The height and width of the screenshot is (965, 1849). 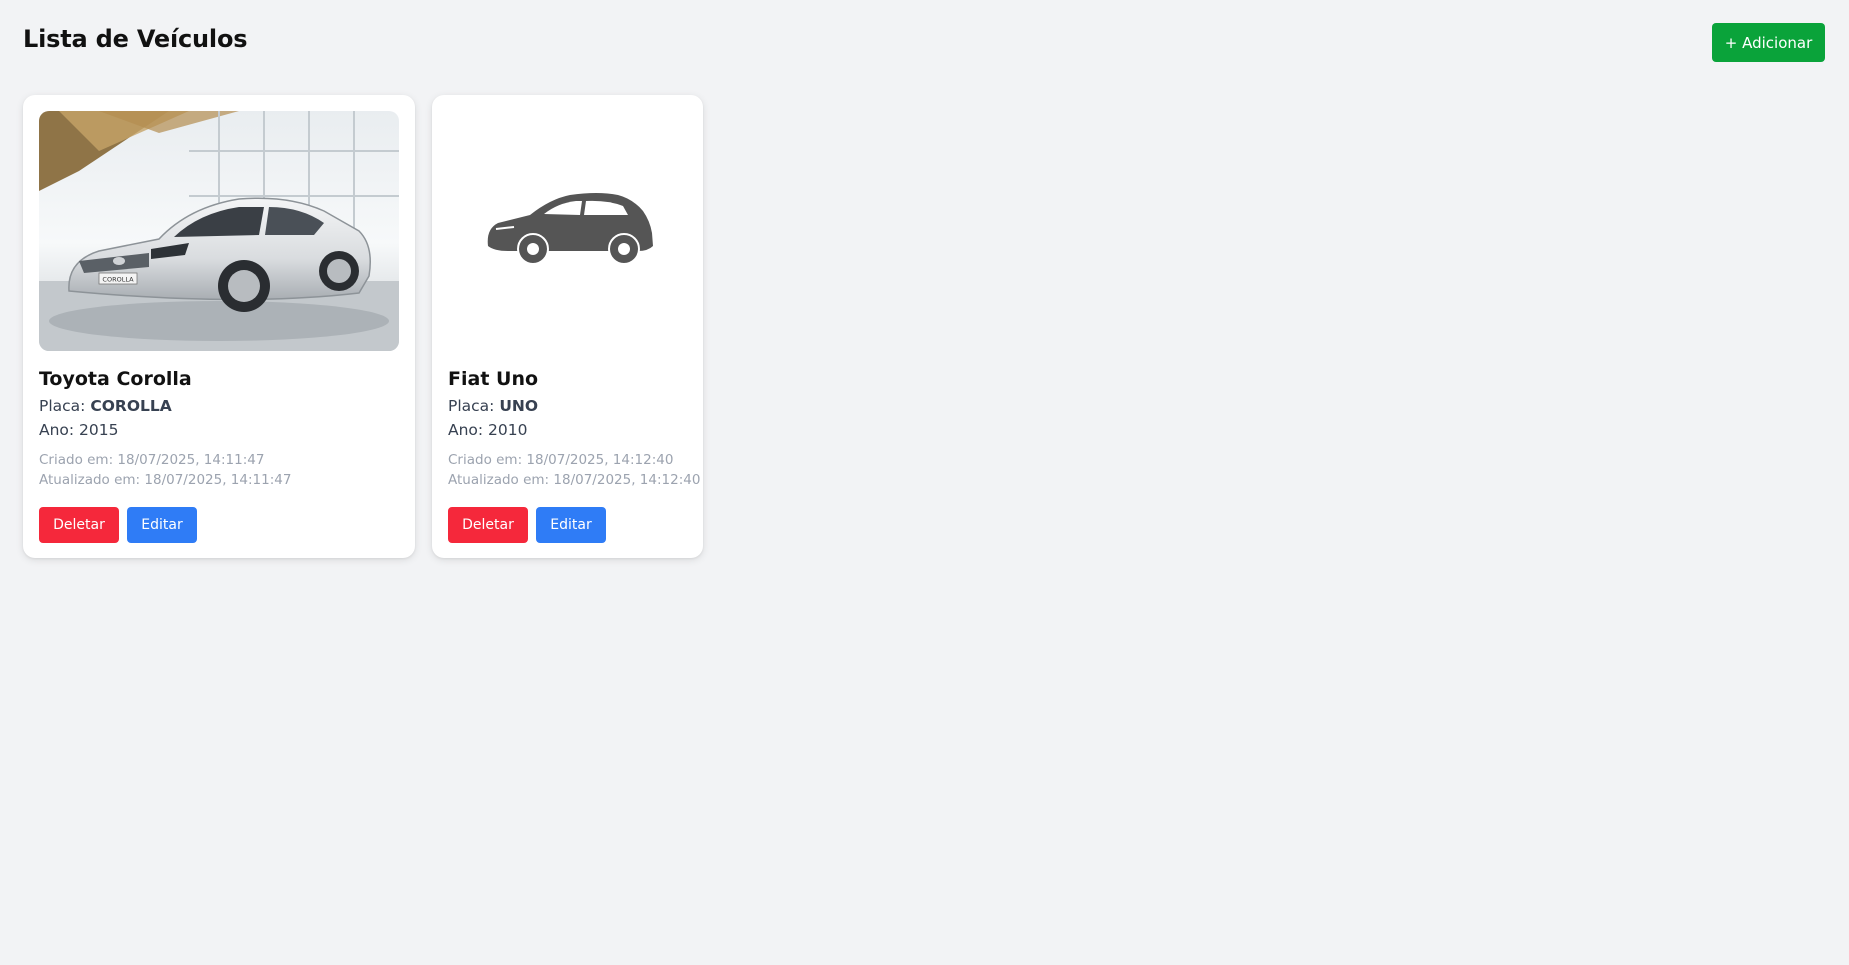 I want to click on plate-value: UNO, so click(x=519, y=406).